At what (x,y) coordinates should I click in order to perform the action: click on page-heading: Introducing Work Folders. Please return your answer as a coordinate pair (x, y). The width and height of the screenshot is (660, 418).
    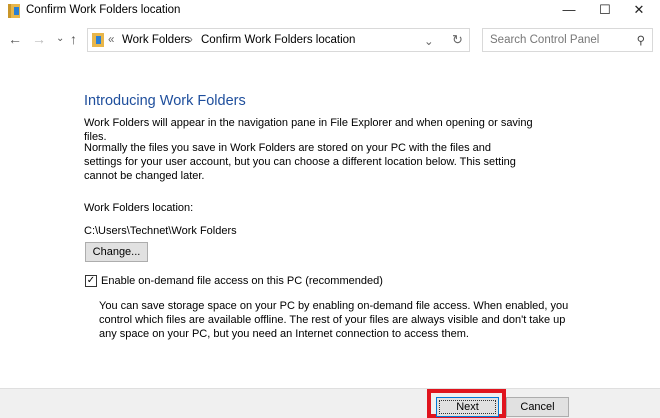
    Looking at the image, I should click on (165, 101).